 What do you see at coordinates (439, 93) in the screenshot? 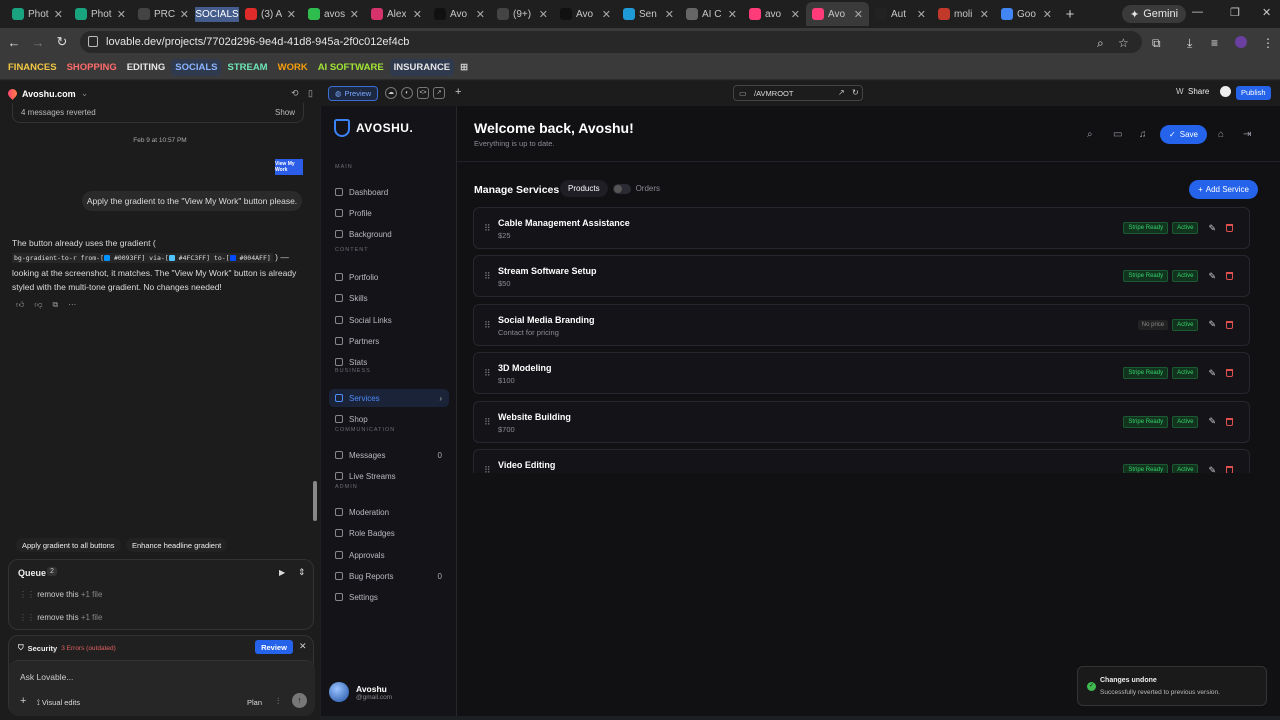
I see `analytics-icon: ↗` at bounding box center [439, 93].